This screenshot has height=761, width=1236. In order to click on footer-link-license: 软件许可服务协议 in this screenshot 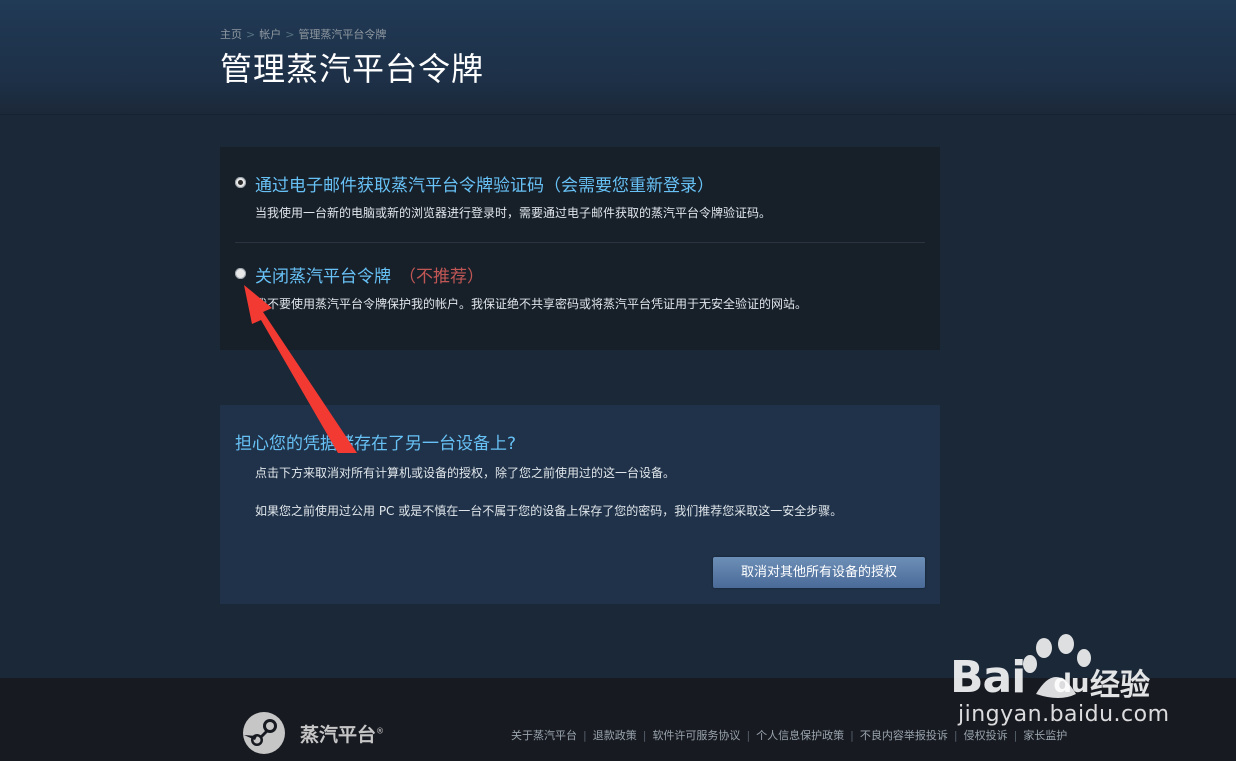, I will do `click(696, 735)`.